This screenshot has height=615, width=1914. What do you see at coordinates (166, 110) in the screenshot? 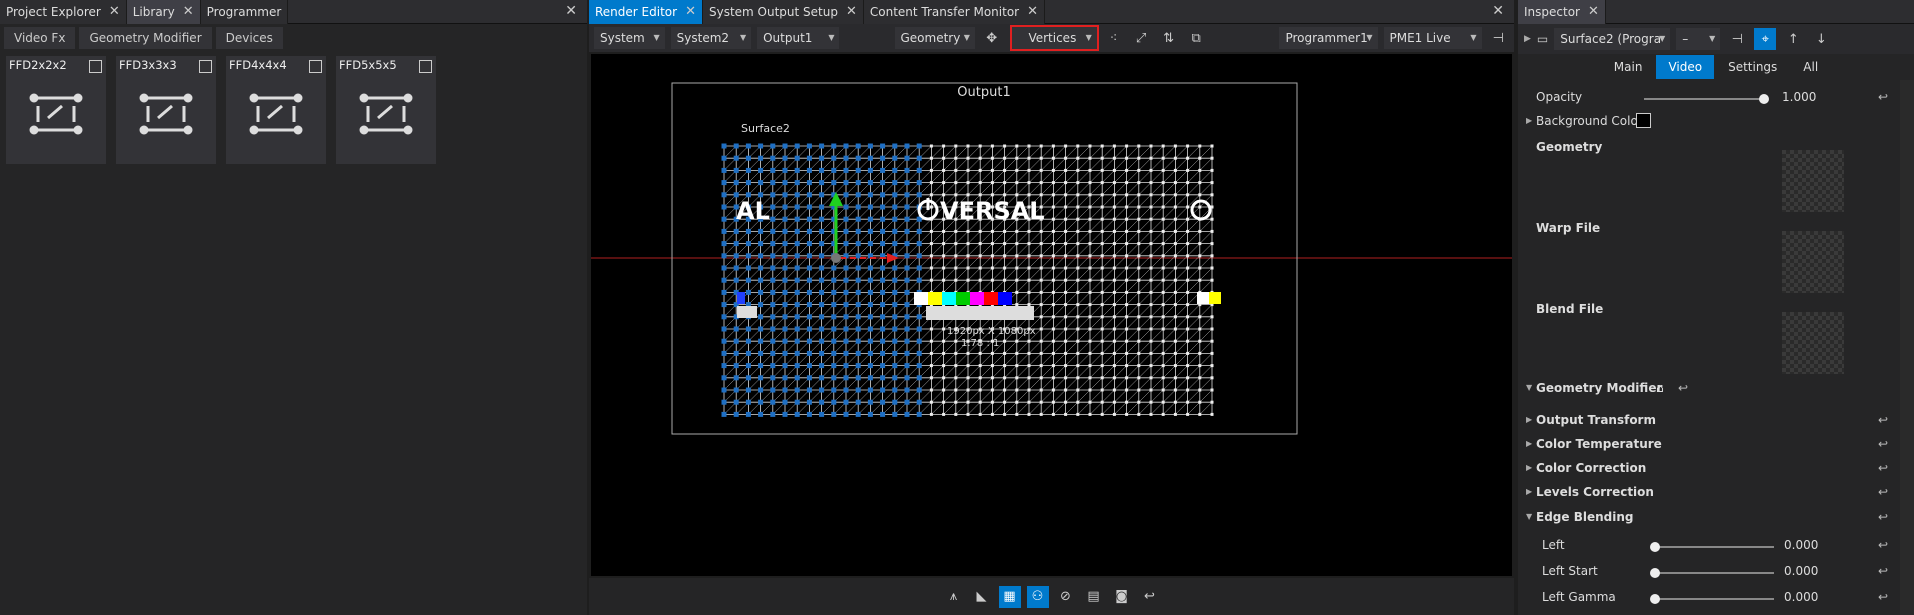
I see `library-tile-ffd3: FFD3x3x3` at bounding box center [166, 110].